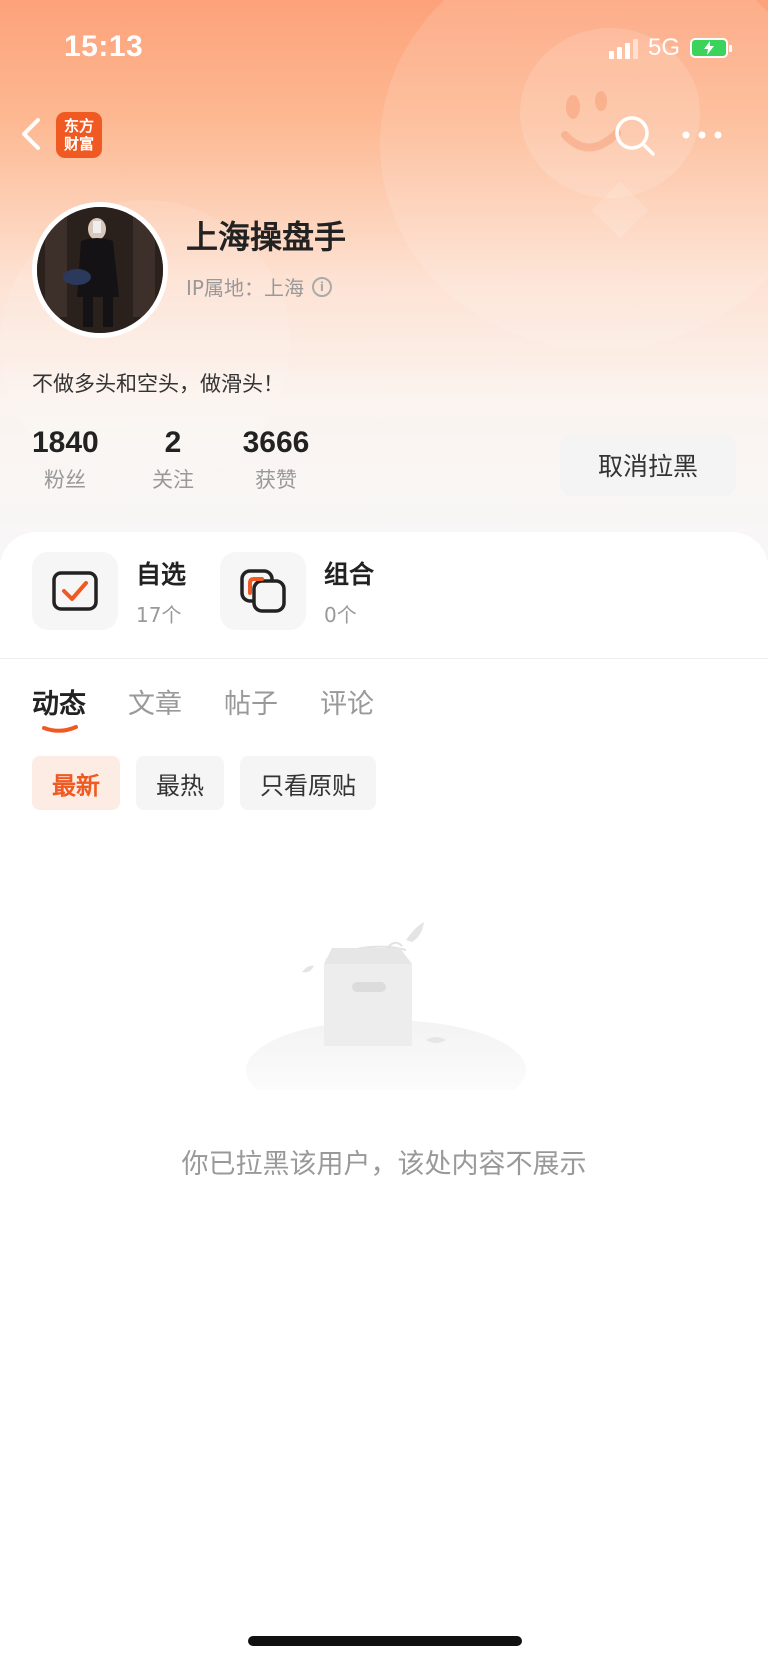  I want to click on stat-following: 2 关注, so click(173, 460).